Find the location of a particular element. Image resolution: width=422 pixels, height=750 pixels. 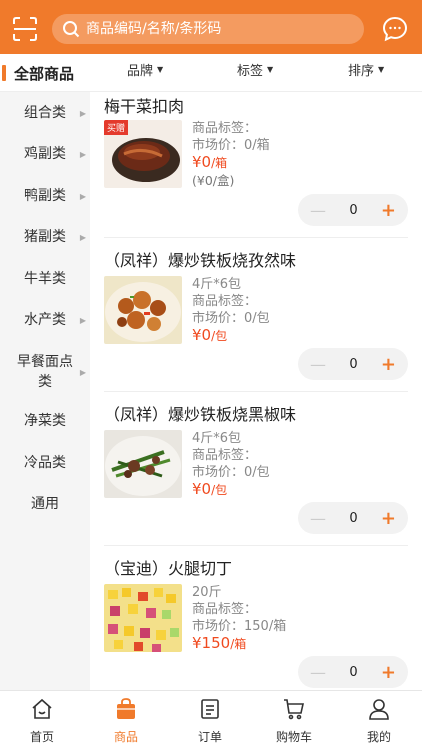

active-indicator is located at coordinates (4, 73).